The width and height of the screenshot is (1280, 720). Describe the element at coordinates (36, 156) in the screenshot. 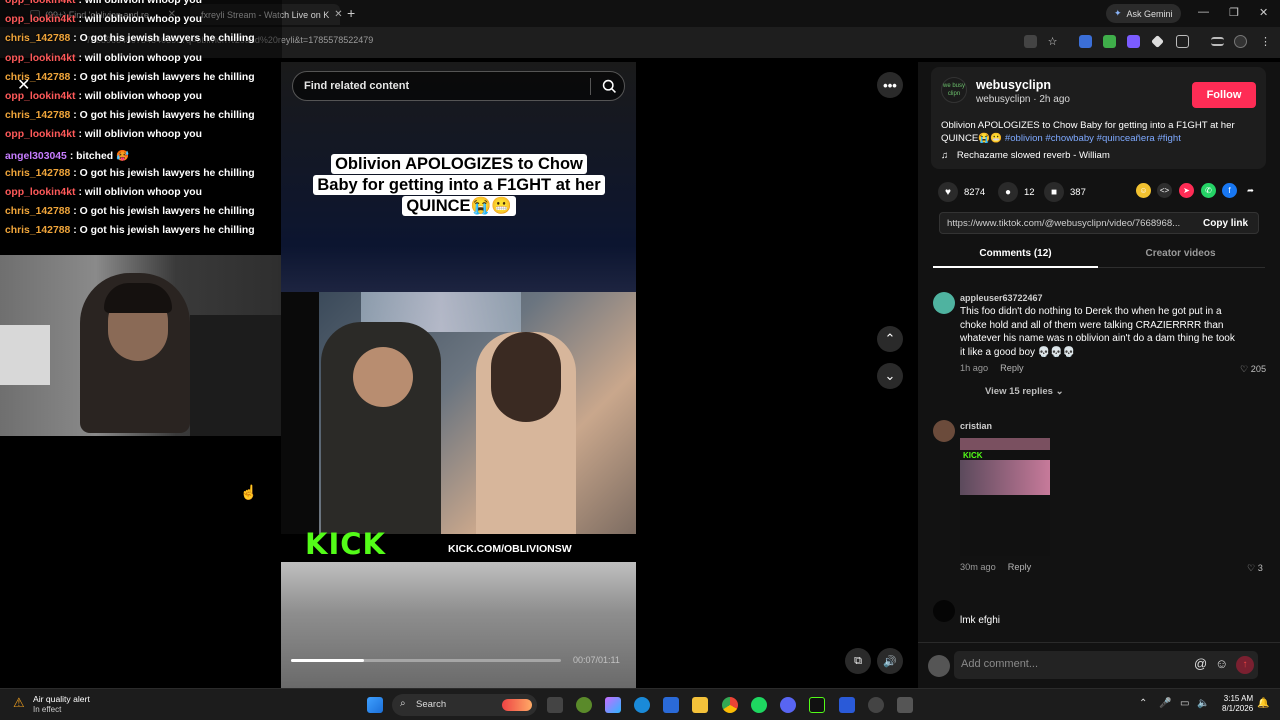

I see `chat-username: angel303045` at that location.